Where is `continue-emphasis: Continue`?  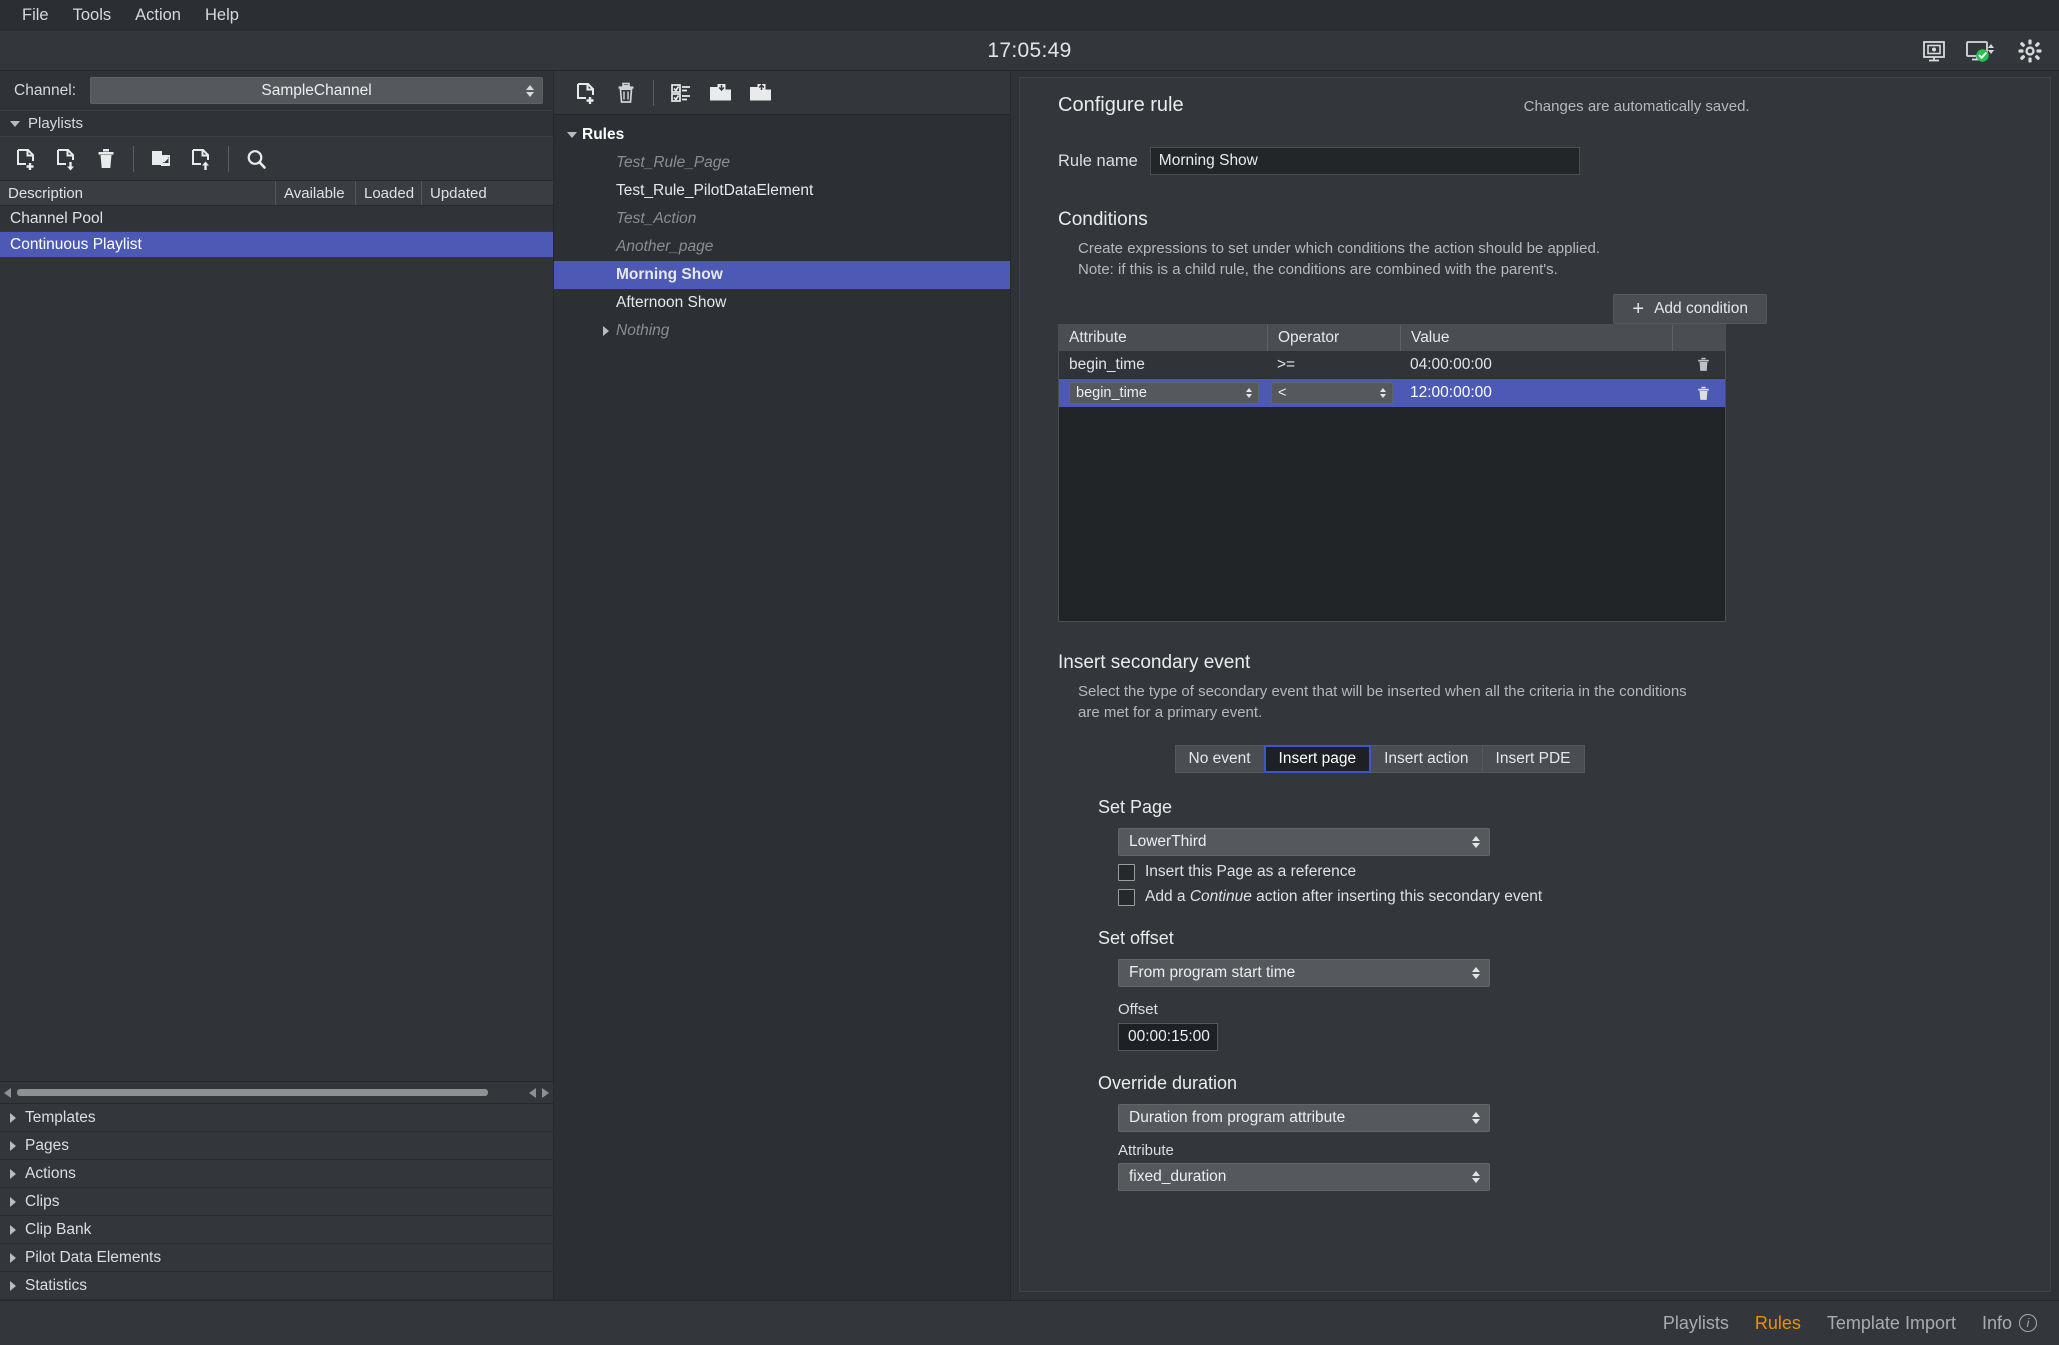 continue-emphasis: Continue is located at coordinates (1220, 896).